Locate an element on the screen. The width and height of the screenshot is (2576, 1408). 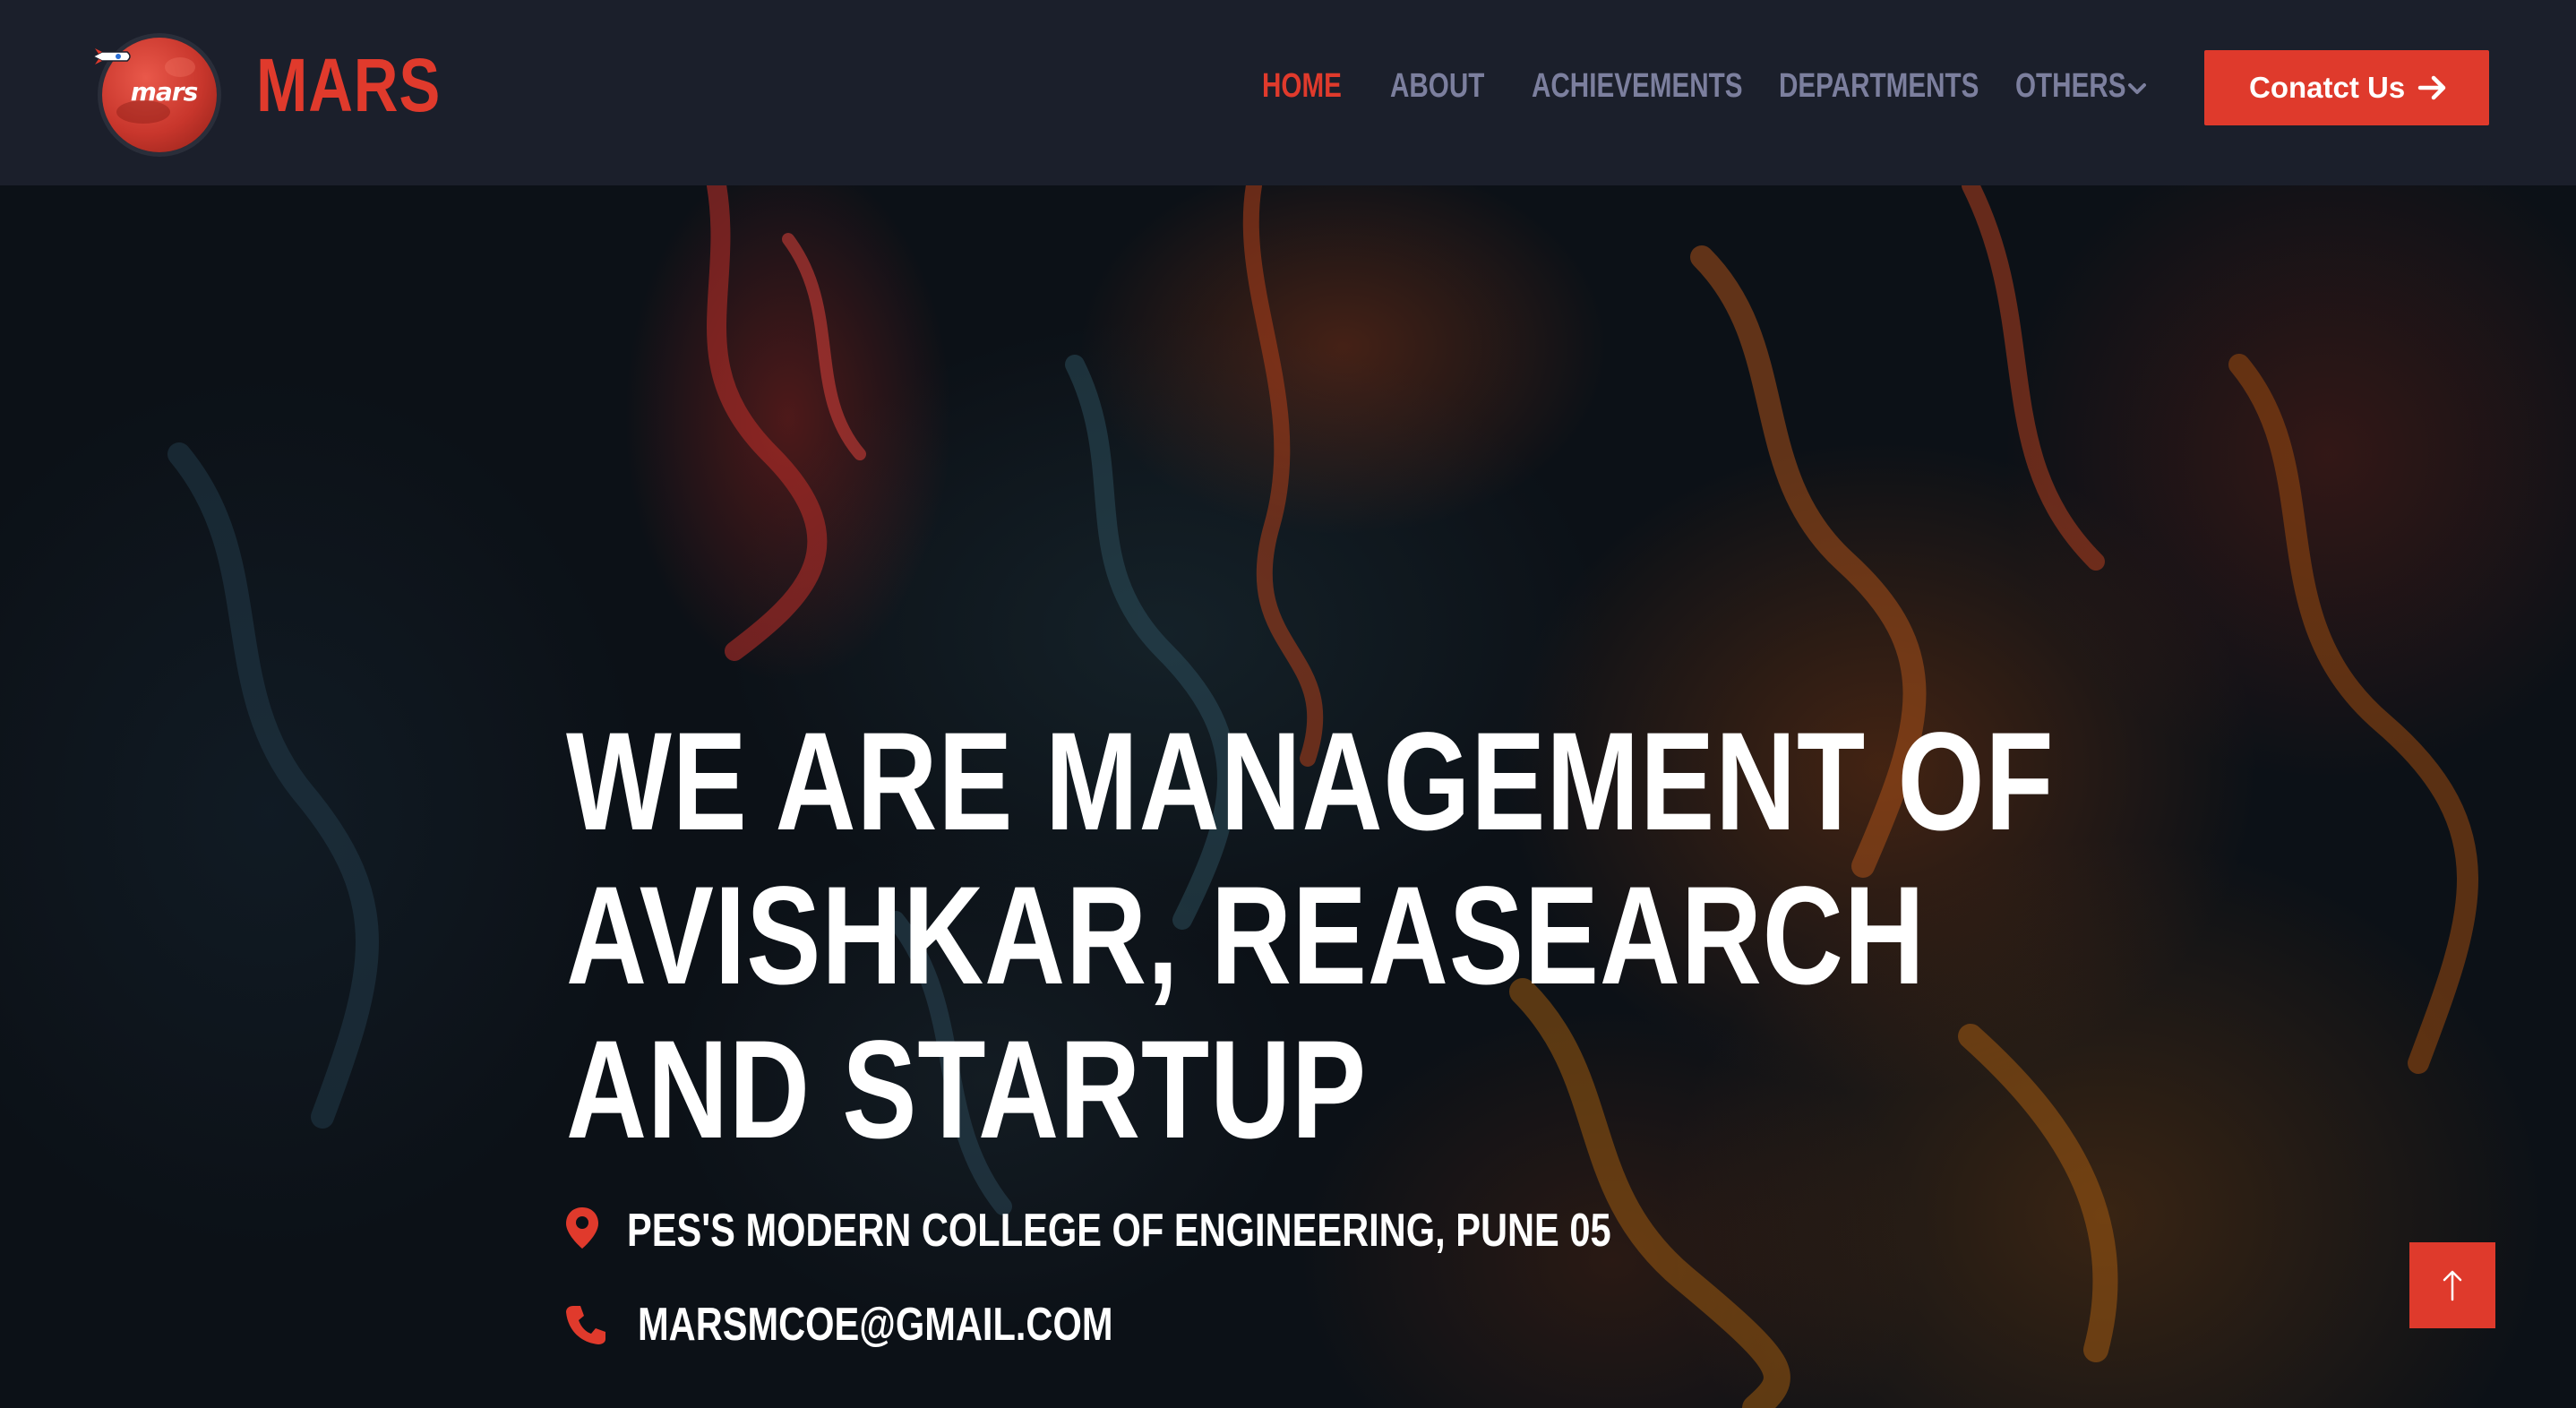
headline-line: AVISHKAR, REASEARCH is located at coordinates (1246, 936).